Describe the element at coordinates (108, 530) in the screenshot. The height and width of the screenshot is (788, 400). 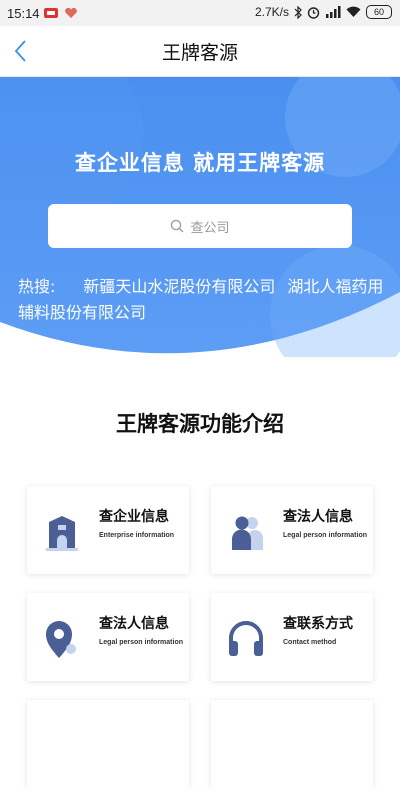
I see `feature-card-enterprise: 查企业信息 Enterprise information` at that location.